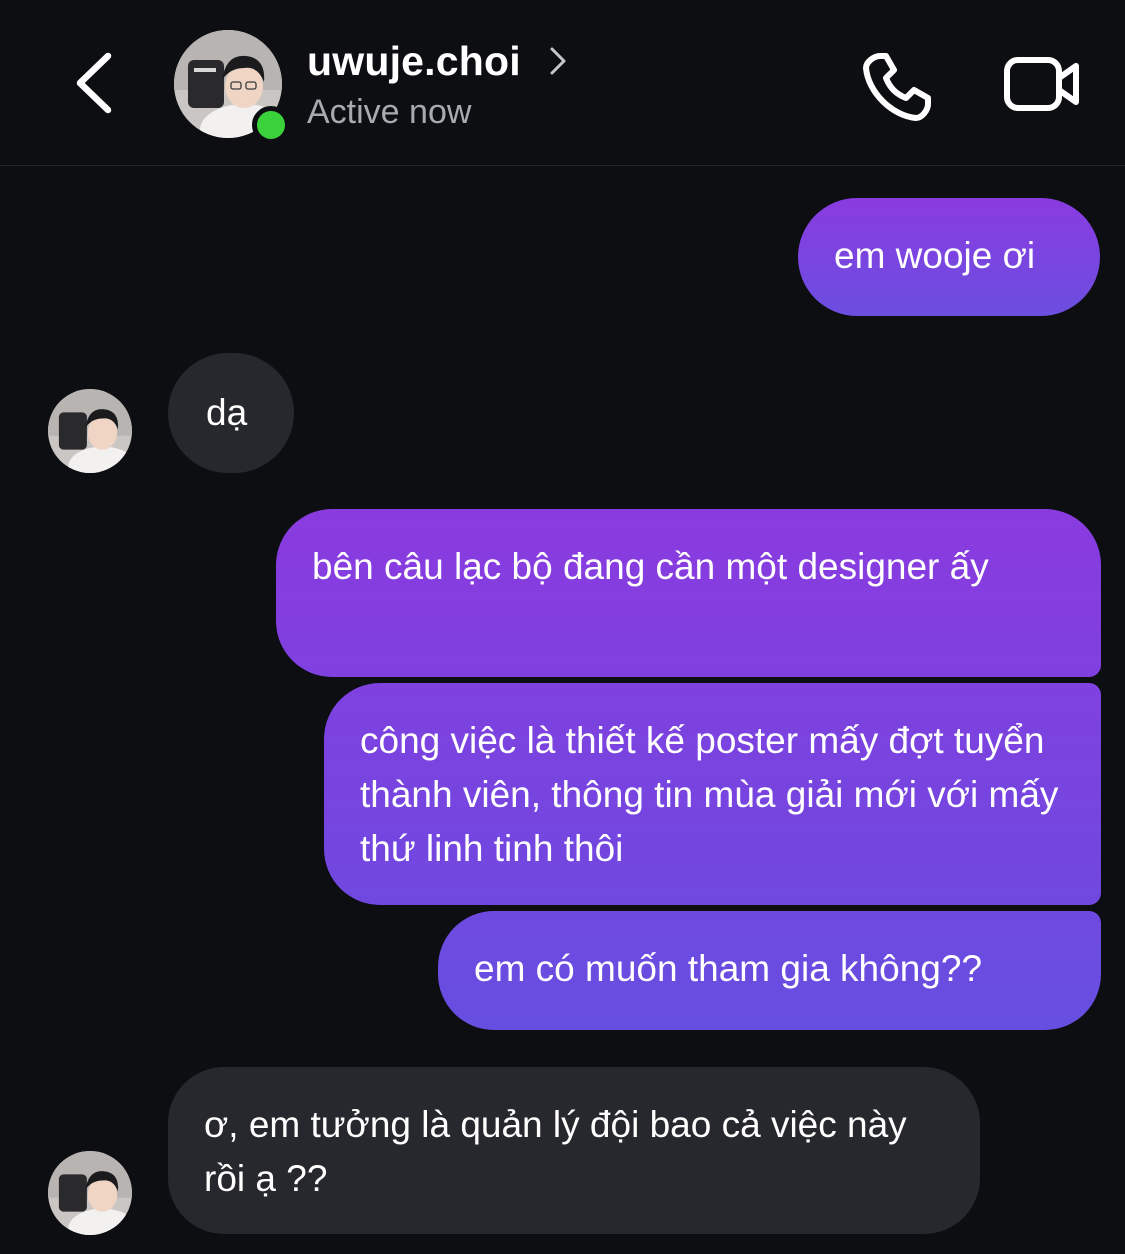 Image resolution: width=1125 pixels, height=1254 pixels. Describe the element at coordinates (414, 61) in the screenshot. I see `contact-name: uwuje.choi` at that location.